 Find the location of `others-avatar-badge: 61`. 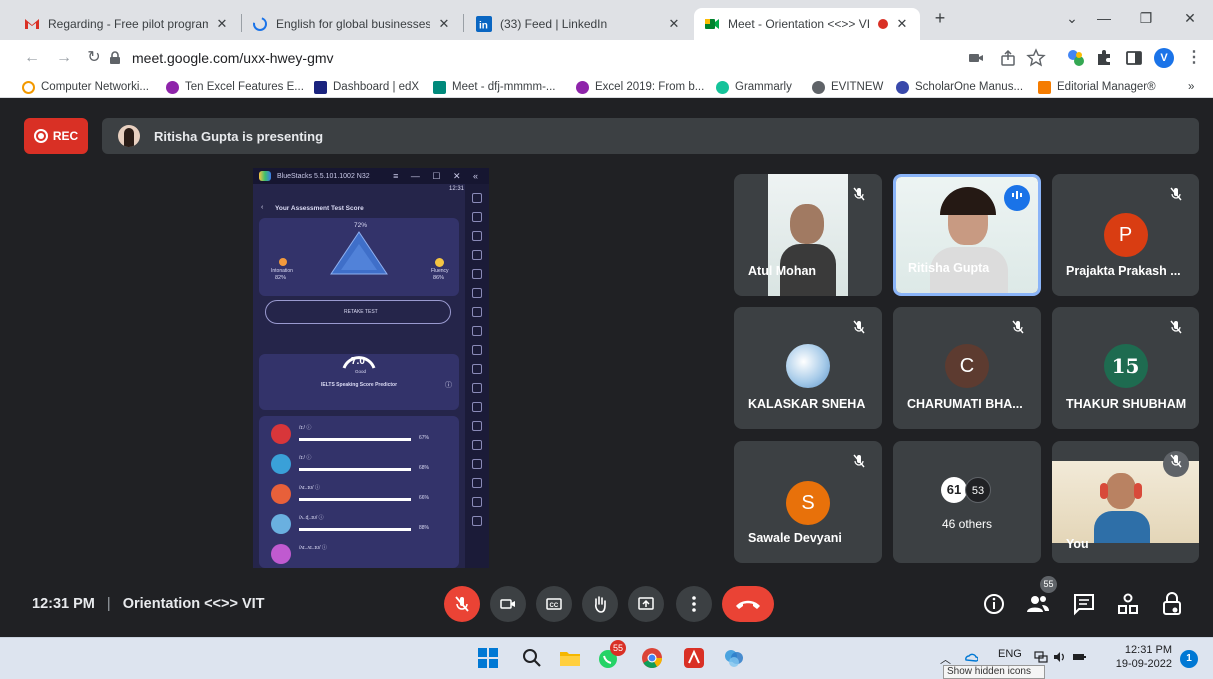

others-avatar-badge: 61 is located at coordinates (954, 490).